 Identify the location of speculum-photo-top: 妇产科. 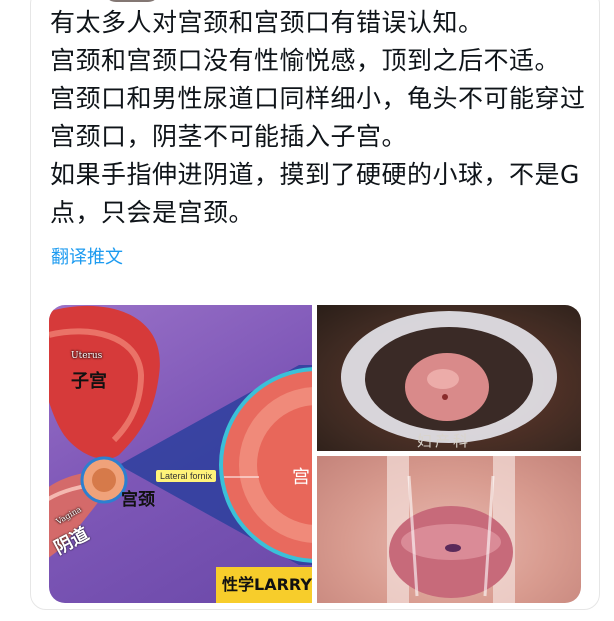
(449, 378).